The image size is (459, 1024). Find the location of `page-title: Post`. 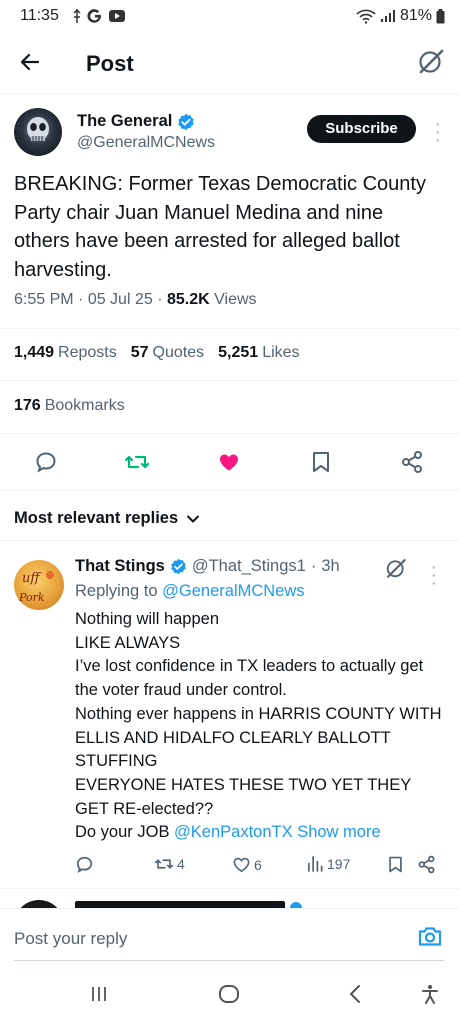

page-title: Post is located at coordinates (110, 63).